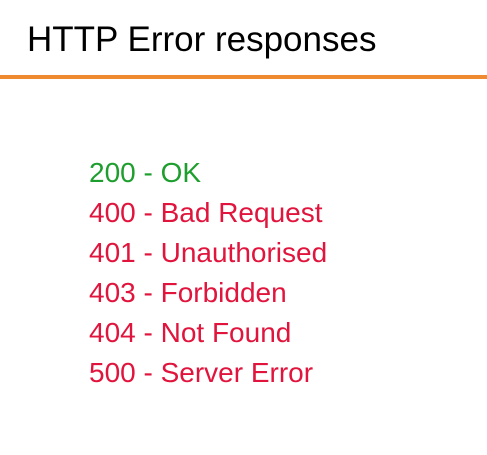  What do you see at coordinates (188, 292) in the screenshot?
I see `status-code-403: 403 - Forbidden` at bounding box center [188, 292].